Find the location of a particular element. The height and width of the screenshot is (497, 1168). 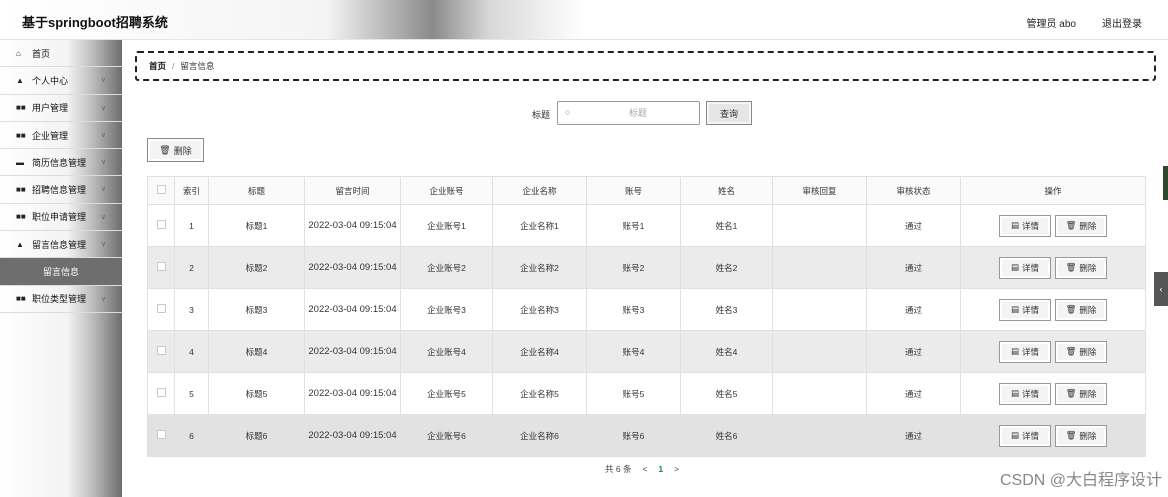

search-field: ○ is located at coordinates (628, 113).